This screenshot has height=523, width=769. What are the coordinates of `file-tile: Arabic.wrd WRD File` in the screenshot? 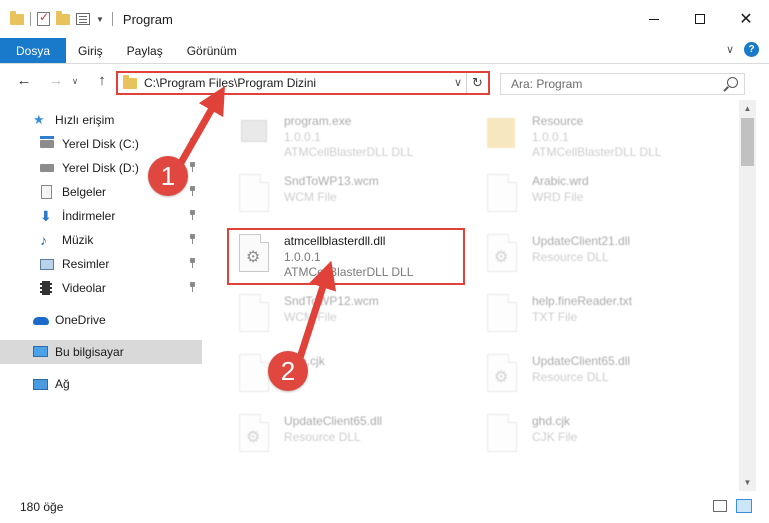 It's located at (583, 193).